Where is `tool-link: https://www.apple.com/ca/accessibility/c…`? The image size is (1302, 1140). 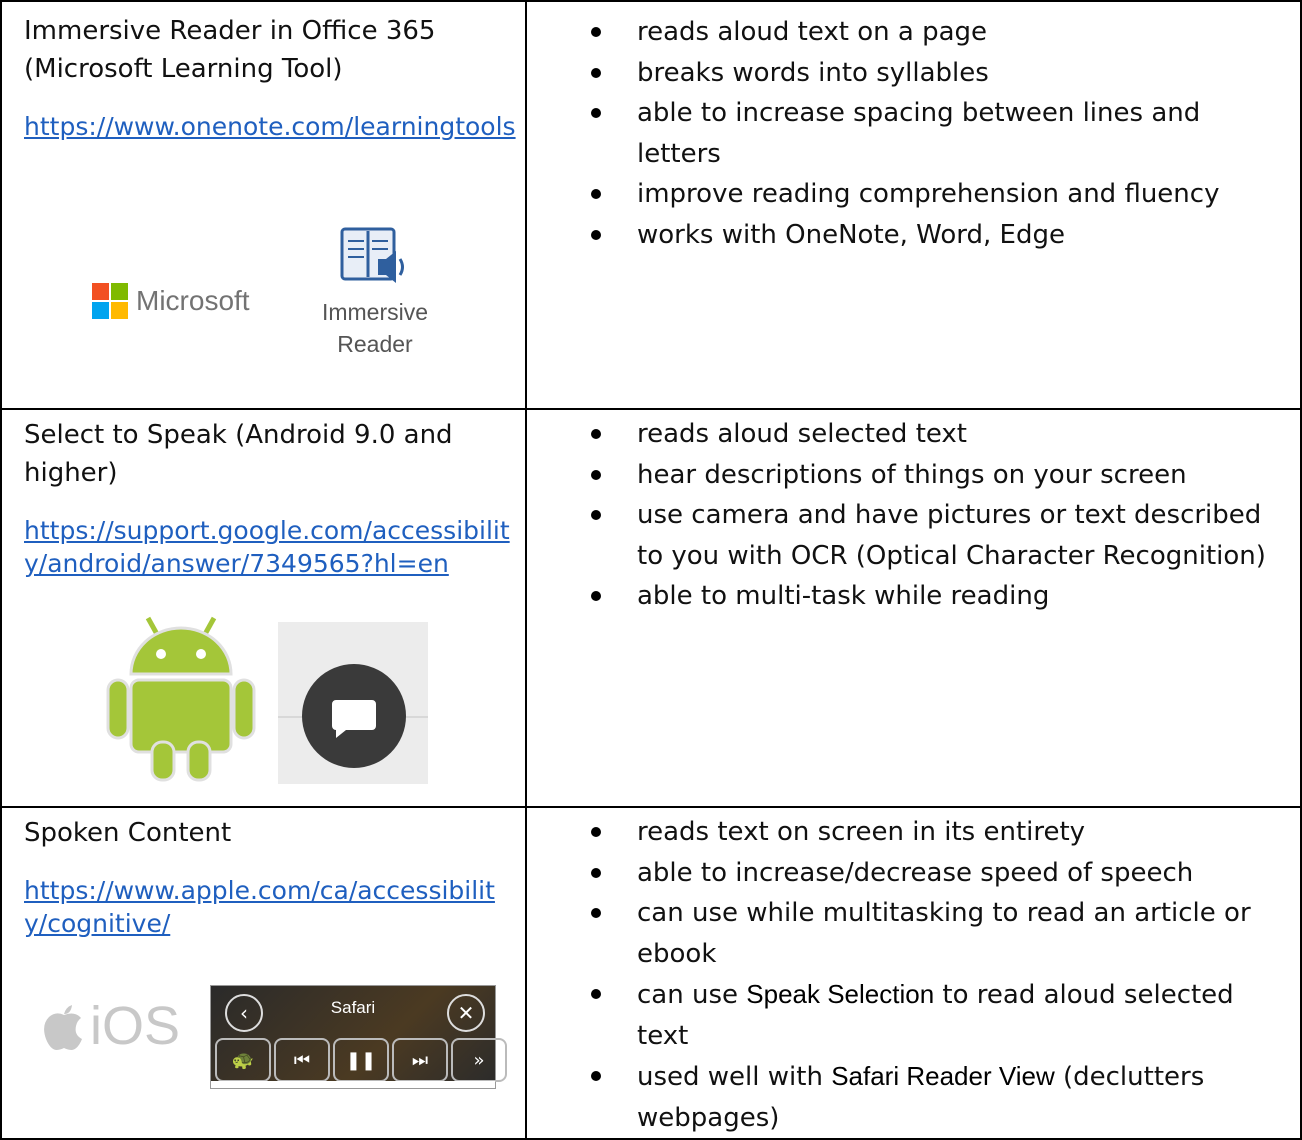
tool-link: https://www.apple.com/ca/accessibility/c… is located at coordinates (270, 907).